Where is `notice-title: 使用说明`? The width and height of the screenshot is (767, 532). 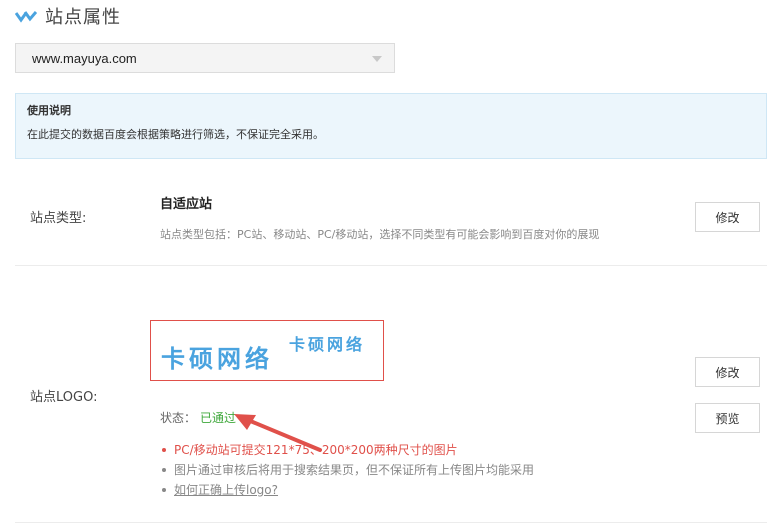
notice-title: 使用说明 is located at coordinates (49, 110).